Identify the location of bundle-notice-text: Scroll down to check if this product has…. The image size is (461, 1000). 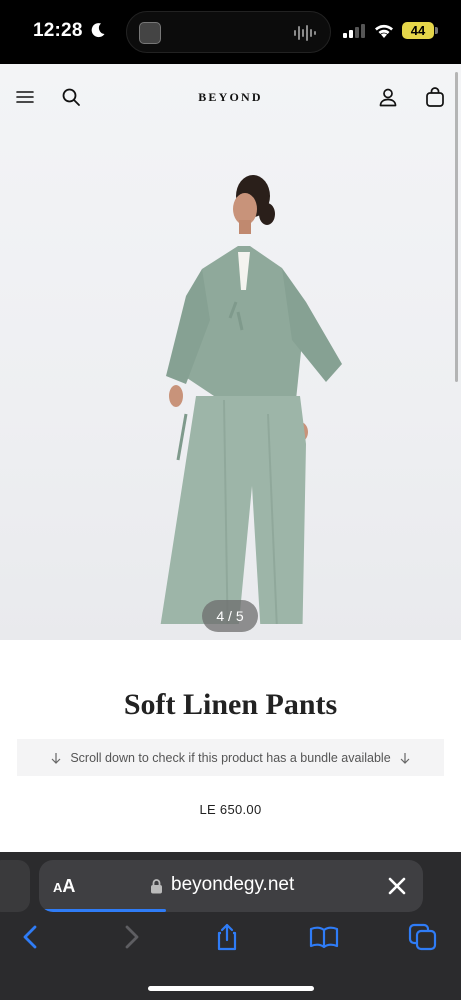
(230, 757).